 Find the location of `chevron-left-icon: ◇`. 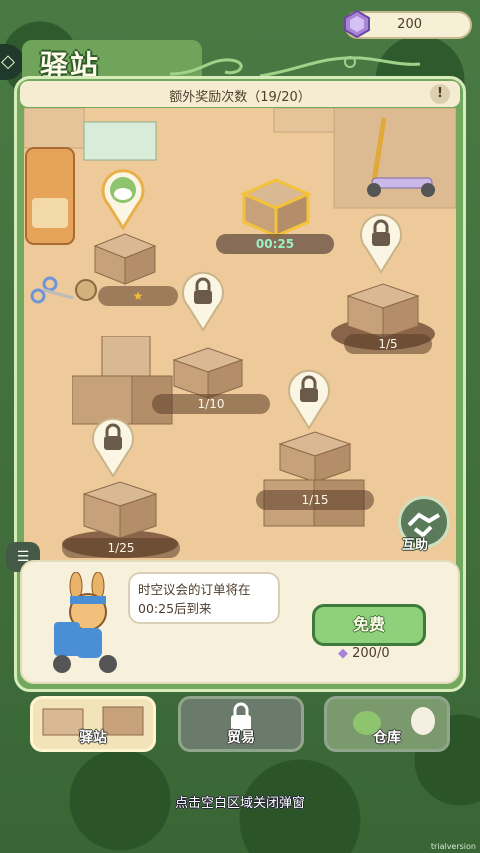

chevron-left-icon: ◇ is located at coordinates (8, 61).